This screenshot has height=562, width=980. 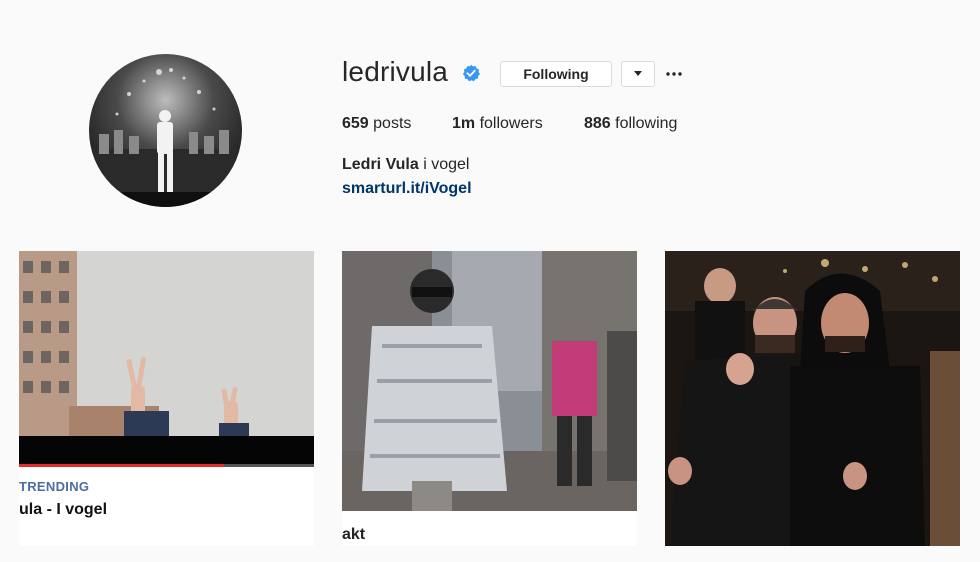 What do you see at coordinates (354, 534) in the screenshot?
I see `post-overlay-title: akt` at bounding box center [354, 534].